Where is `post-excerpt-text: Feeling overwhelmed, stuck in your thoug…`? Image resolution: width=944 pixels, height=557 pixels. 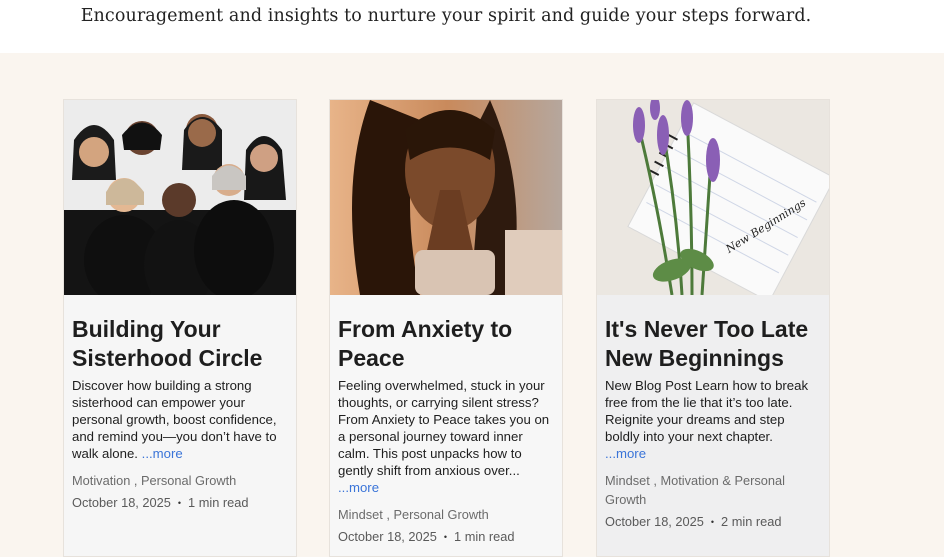 post-excerpt-text: Feeling overwhelmed, stuck in your thoug… is located at coordinates (444, 428).